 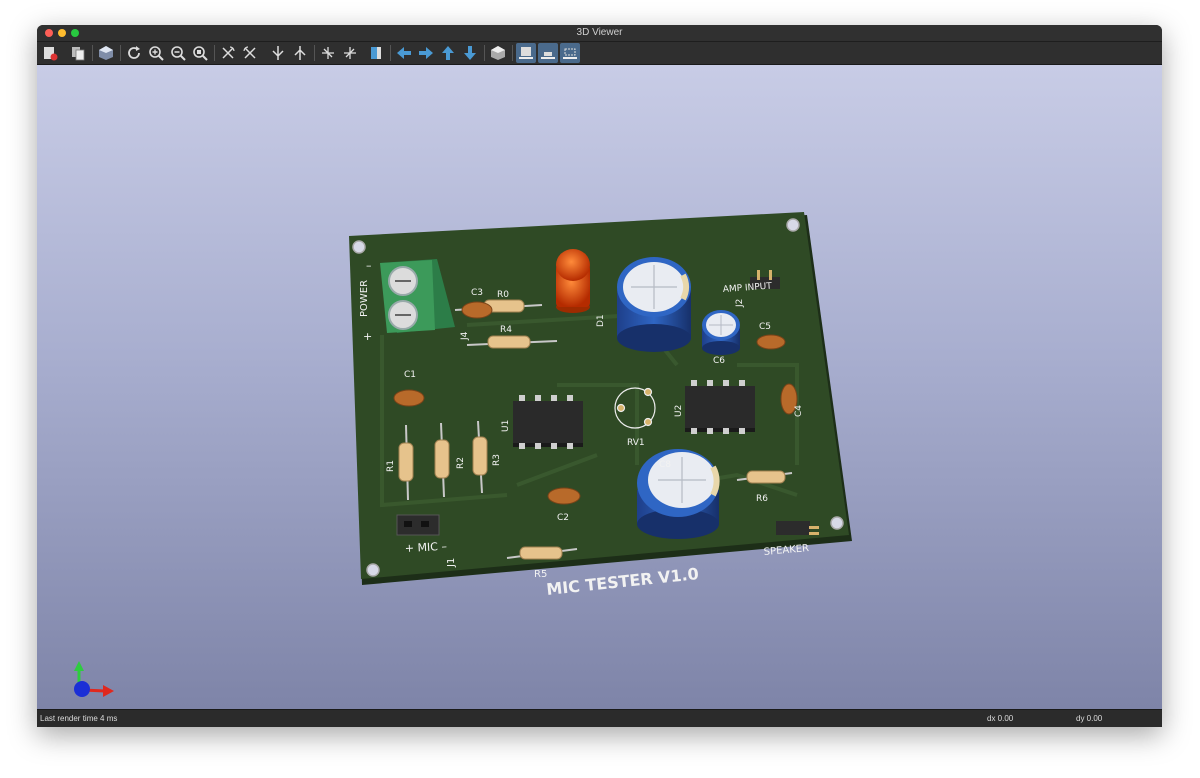 I want to click on electrolytic-c-top, so click(x=654, y=304).